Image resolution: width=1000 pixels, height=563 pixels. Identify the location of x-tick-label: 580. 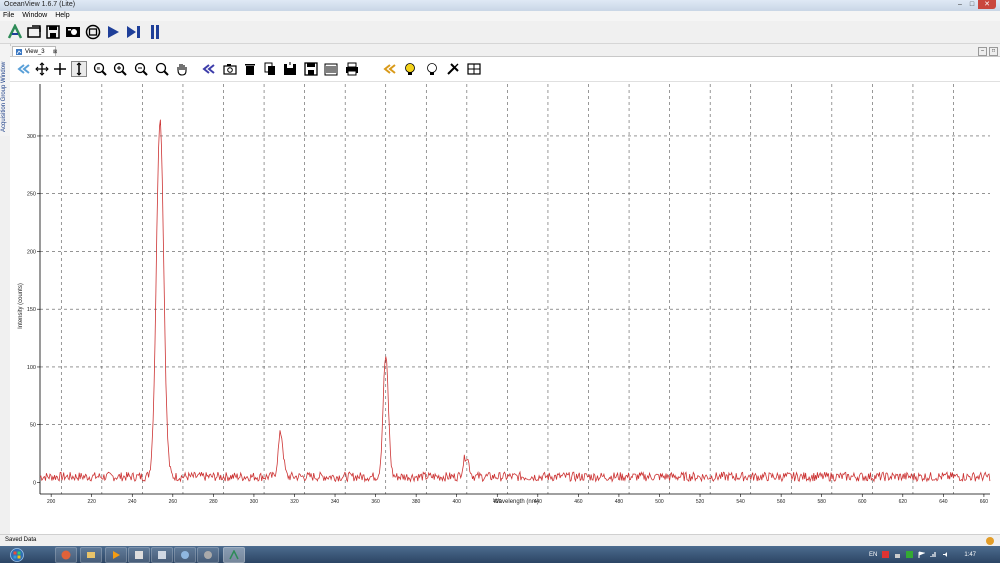
(822, 502).